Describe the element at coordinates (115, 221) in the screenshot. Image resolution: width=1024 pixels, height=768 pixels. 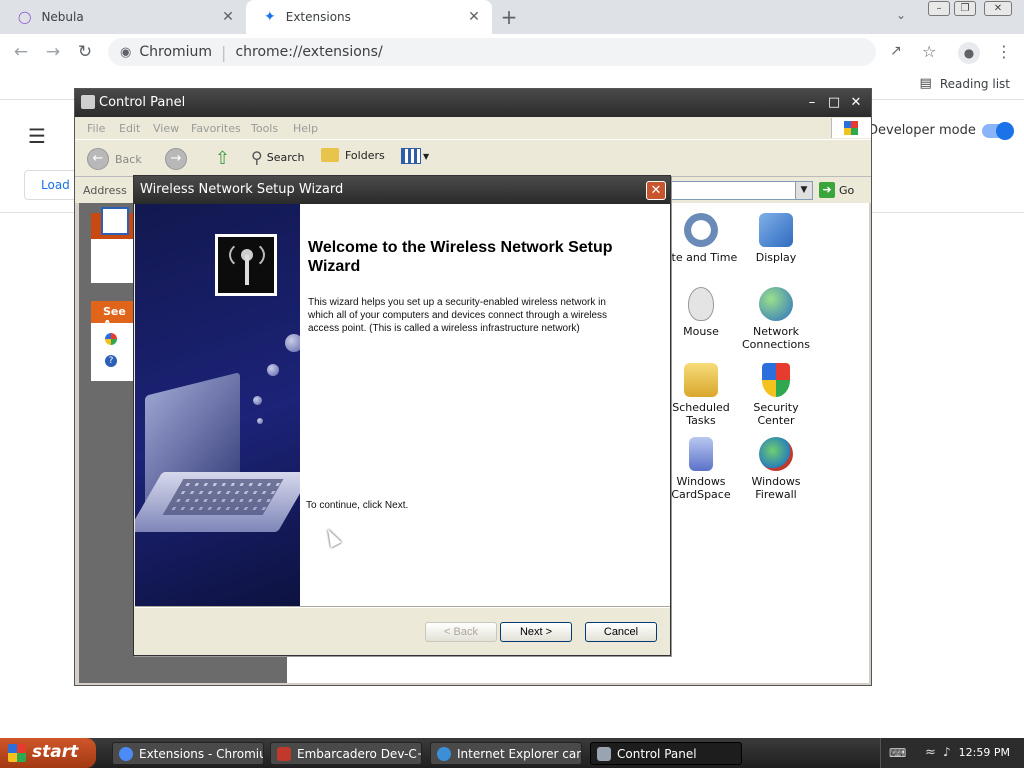
I see `control-panel-checklist-icon` at that location.